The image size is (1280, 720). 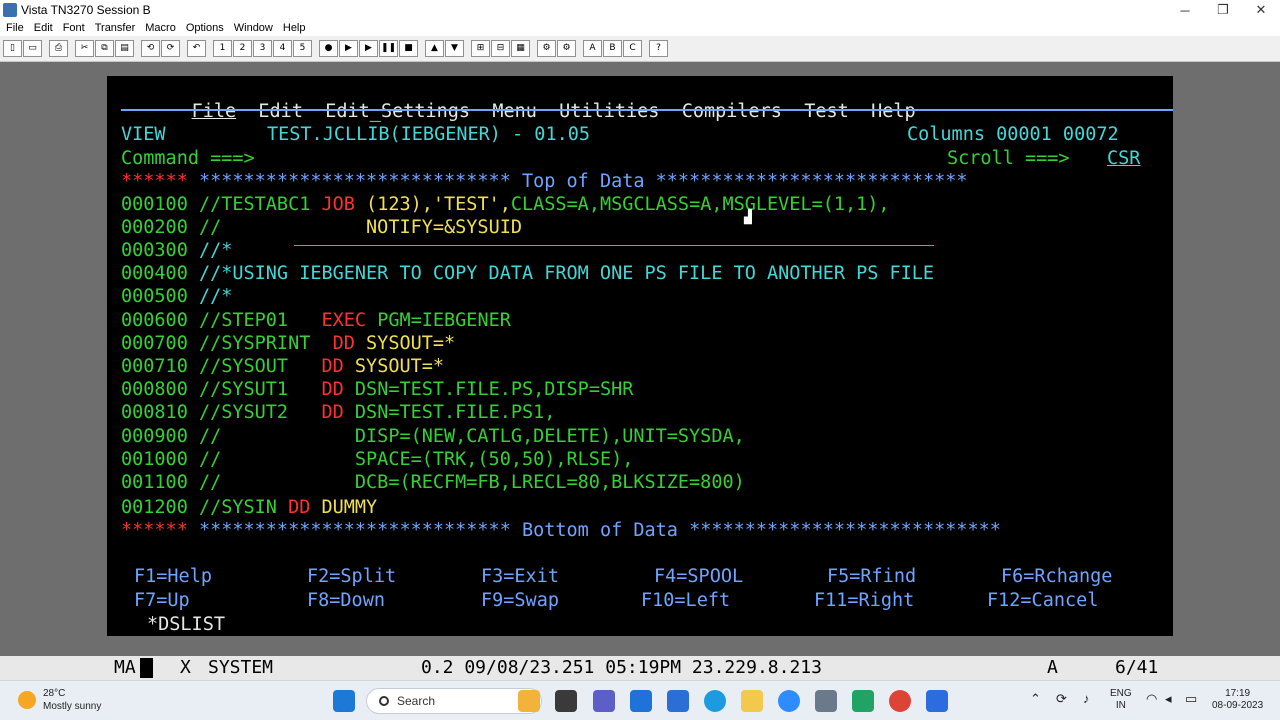 I want to click on ispf-menu-menu: Menu, so click(x=514, y=111).